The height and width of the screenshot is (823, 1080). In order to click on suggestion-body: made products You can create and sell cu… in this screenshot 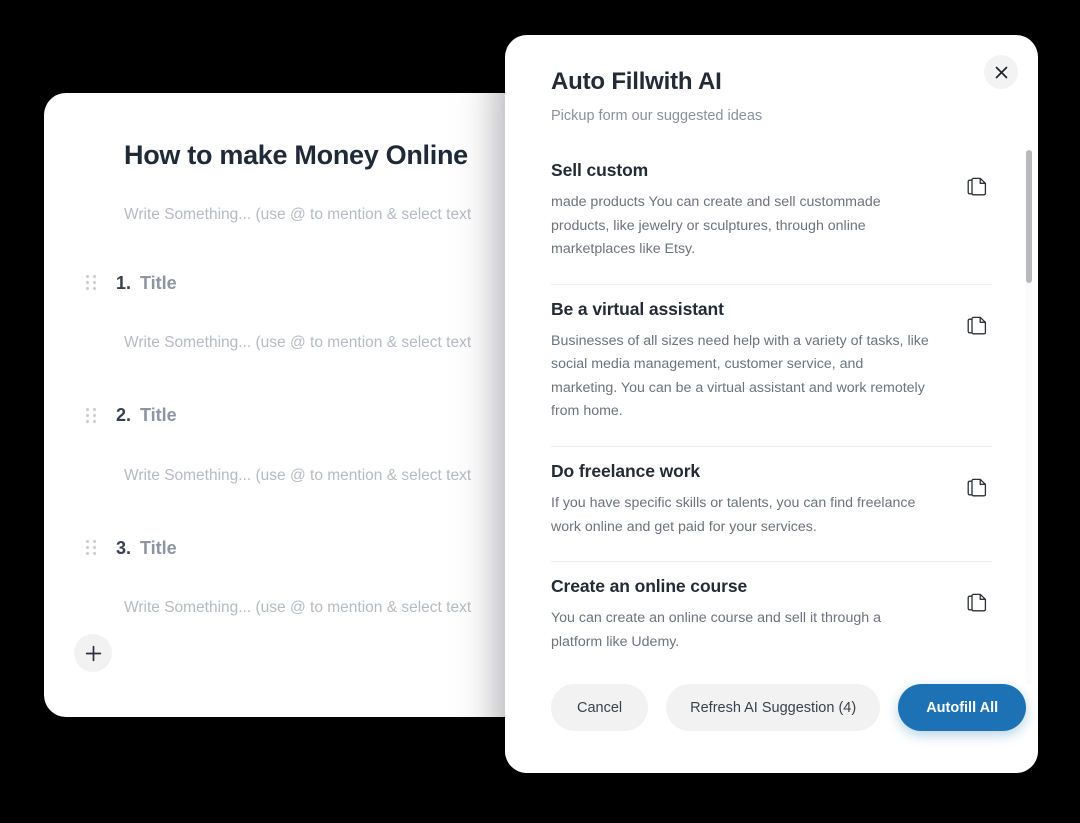, I will do `click(716, 226)`.